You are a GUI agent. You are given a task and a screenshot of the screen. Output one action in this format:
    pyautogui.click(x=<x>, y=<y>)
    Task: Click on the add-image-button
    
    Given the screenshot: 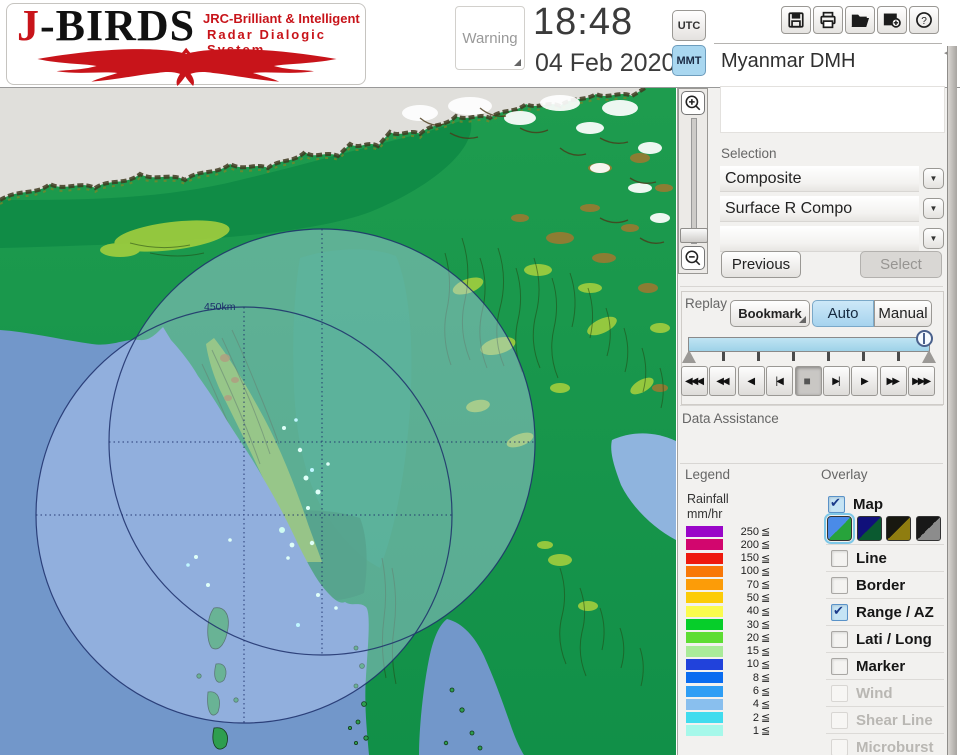 What is the action you would take?
    pyautogui.click(x=892, y=20)
    